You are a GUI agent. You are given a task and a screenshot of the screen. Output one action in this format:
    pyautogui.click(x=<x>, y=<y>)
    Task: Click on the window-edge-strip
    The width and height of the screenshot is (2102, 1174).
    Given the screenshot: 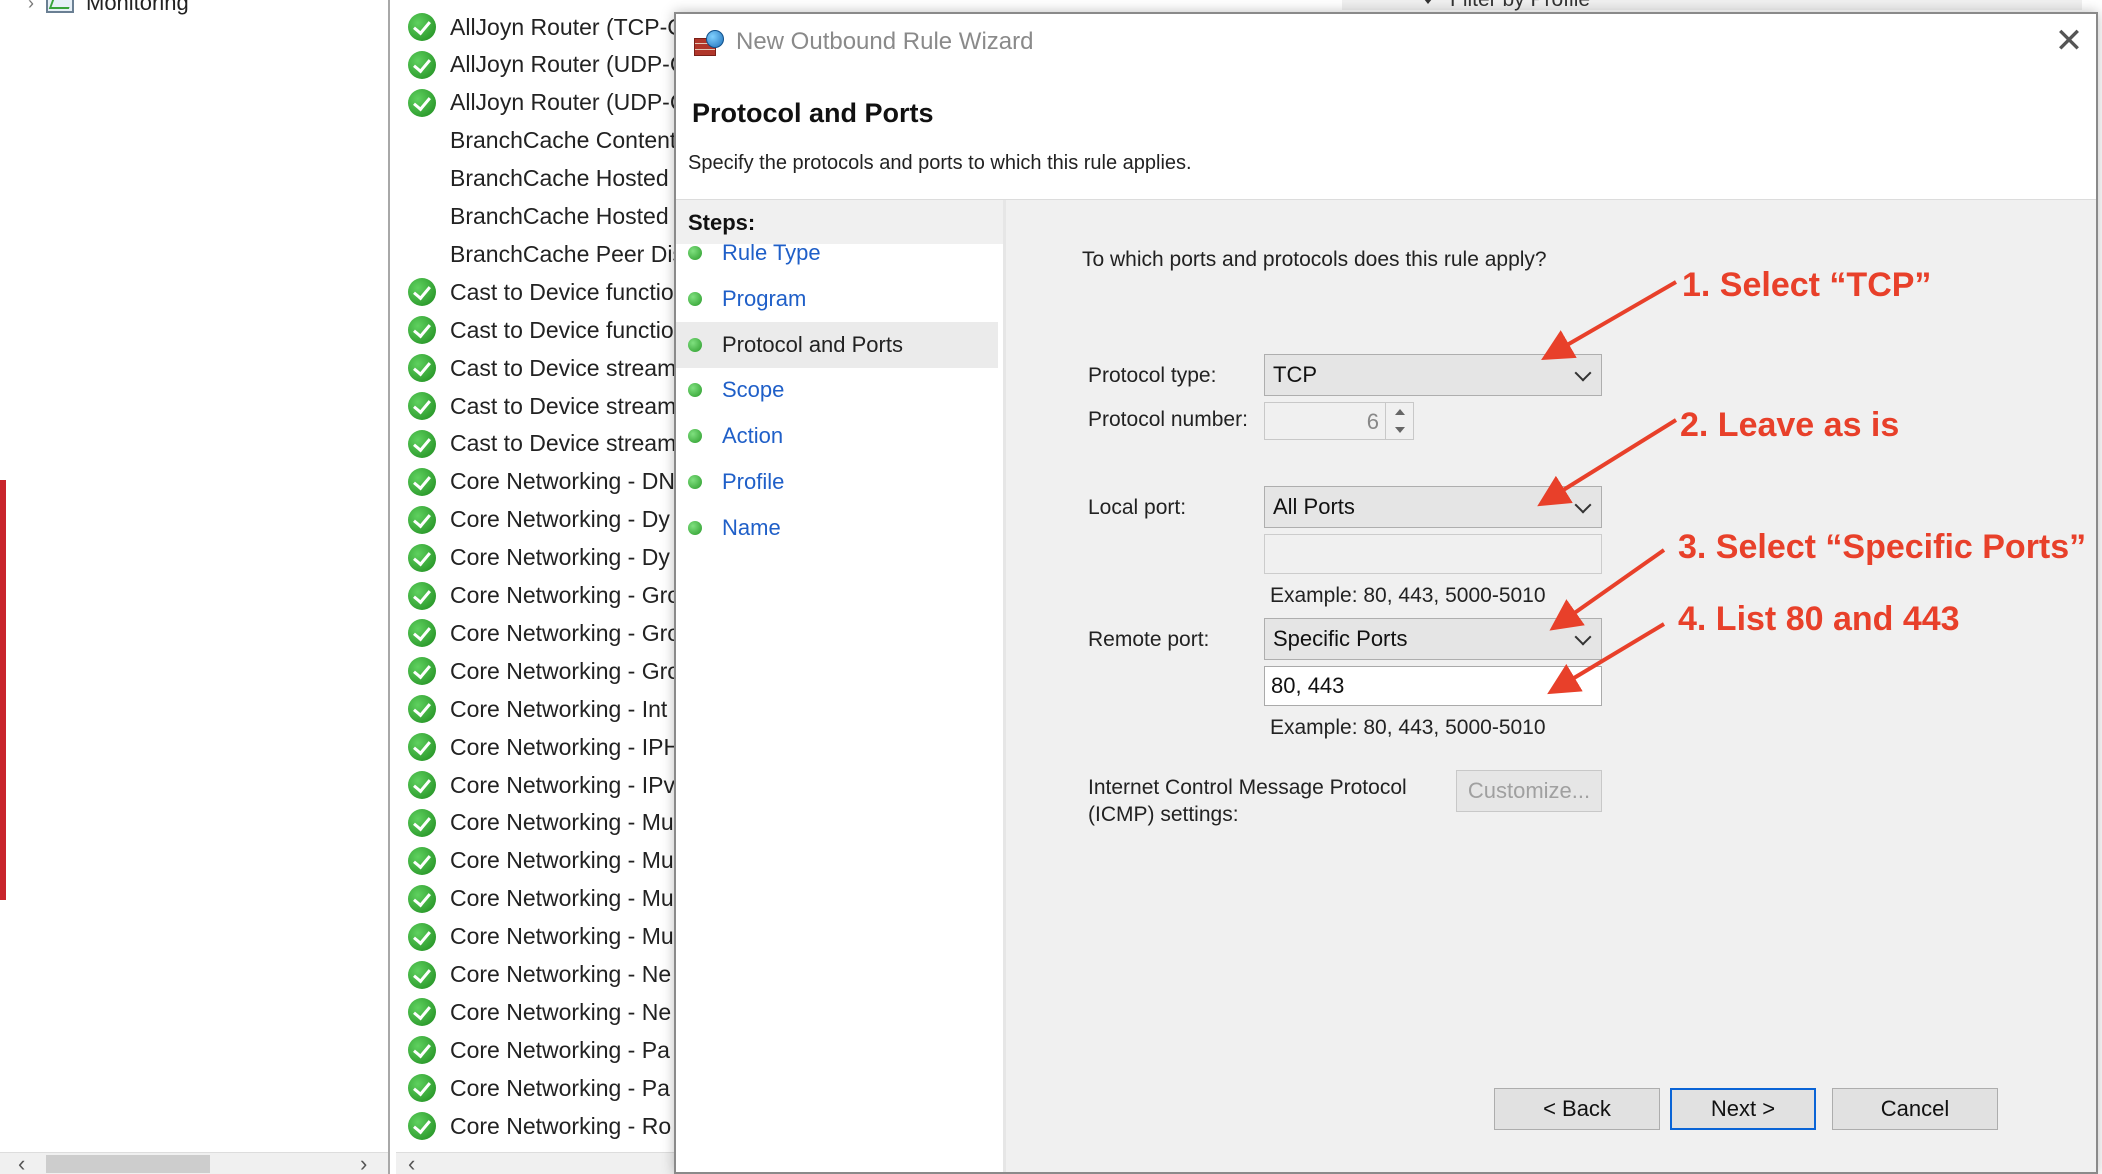 What is the action you would take?
    pyautogui.click(x=3, y=690)
    